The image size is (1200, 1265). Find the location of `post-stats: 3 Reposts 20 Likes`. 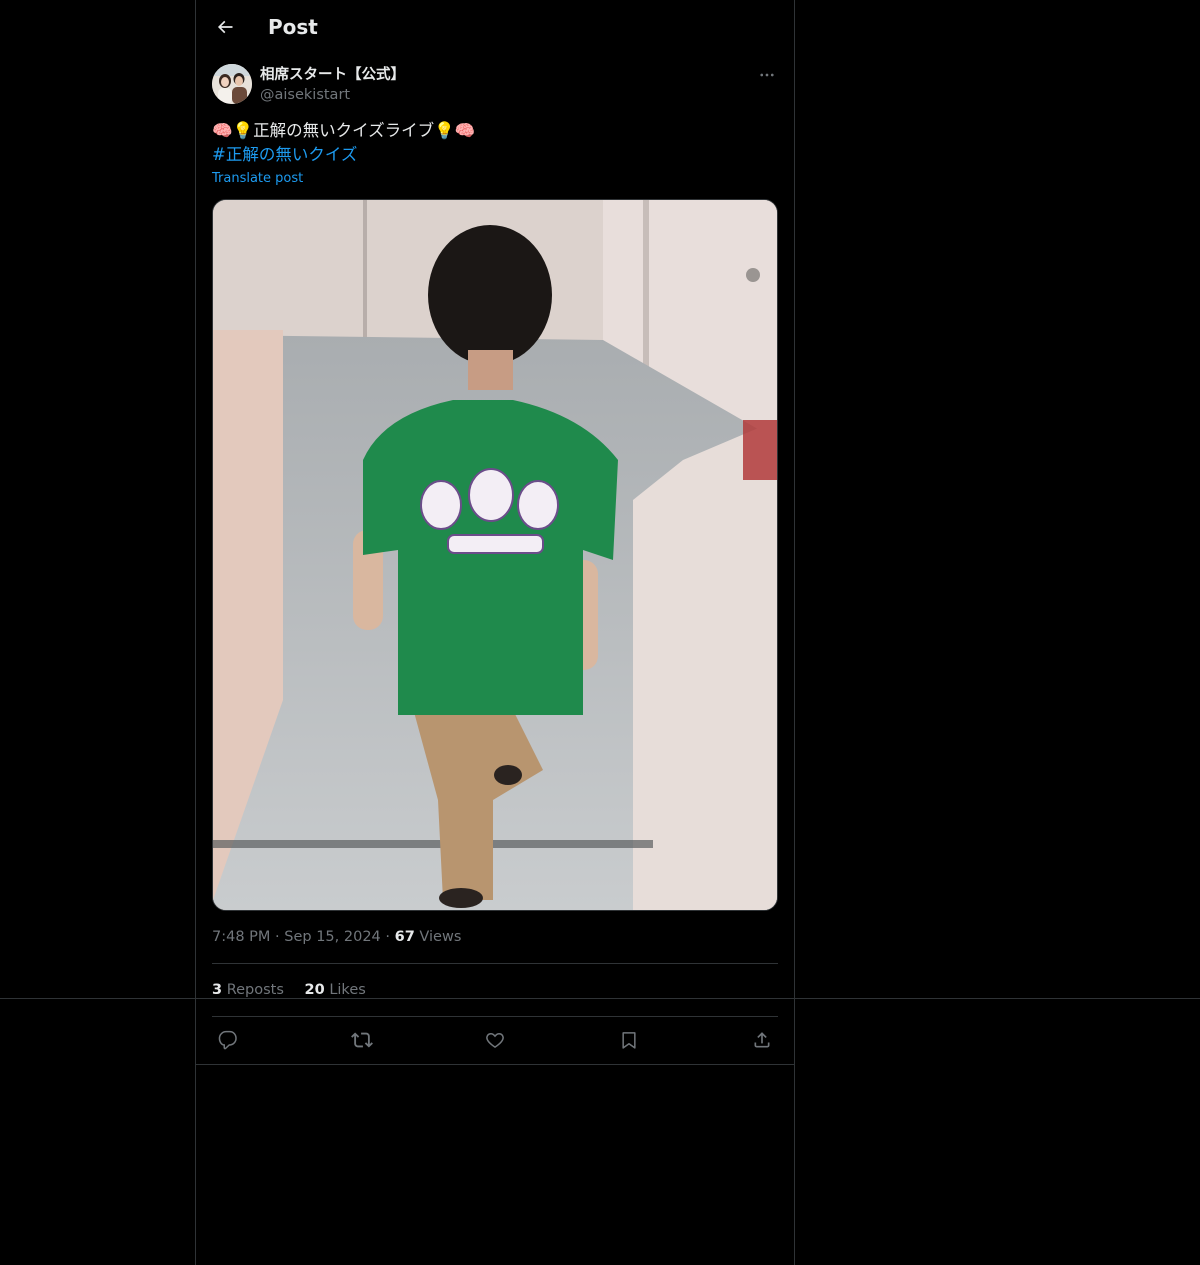

post-stats: 3 Reposts 20 Likes is located at coordinates (289, 990).